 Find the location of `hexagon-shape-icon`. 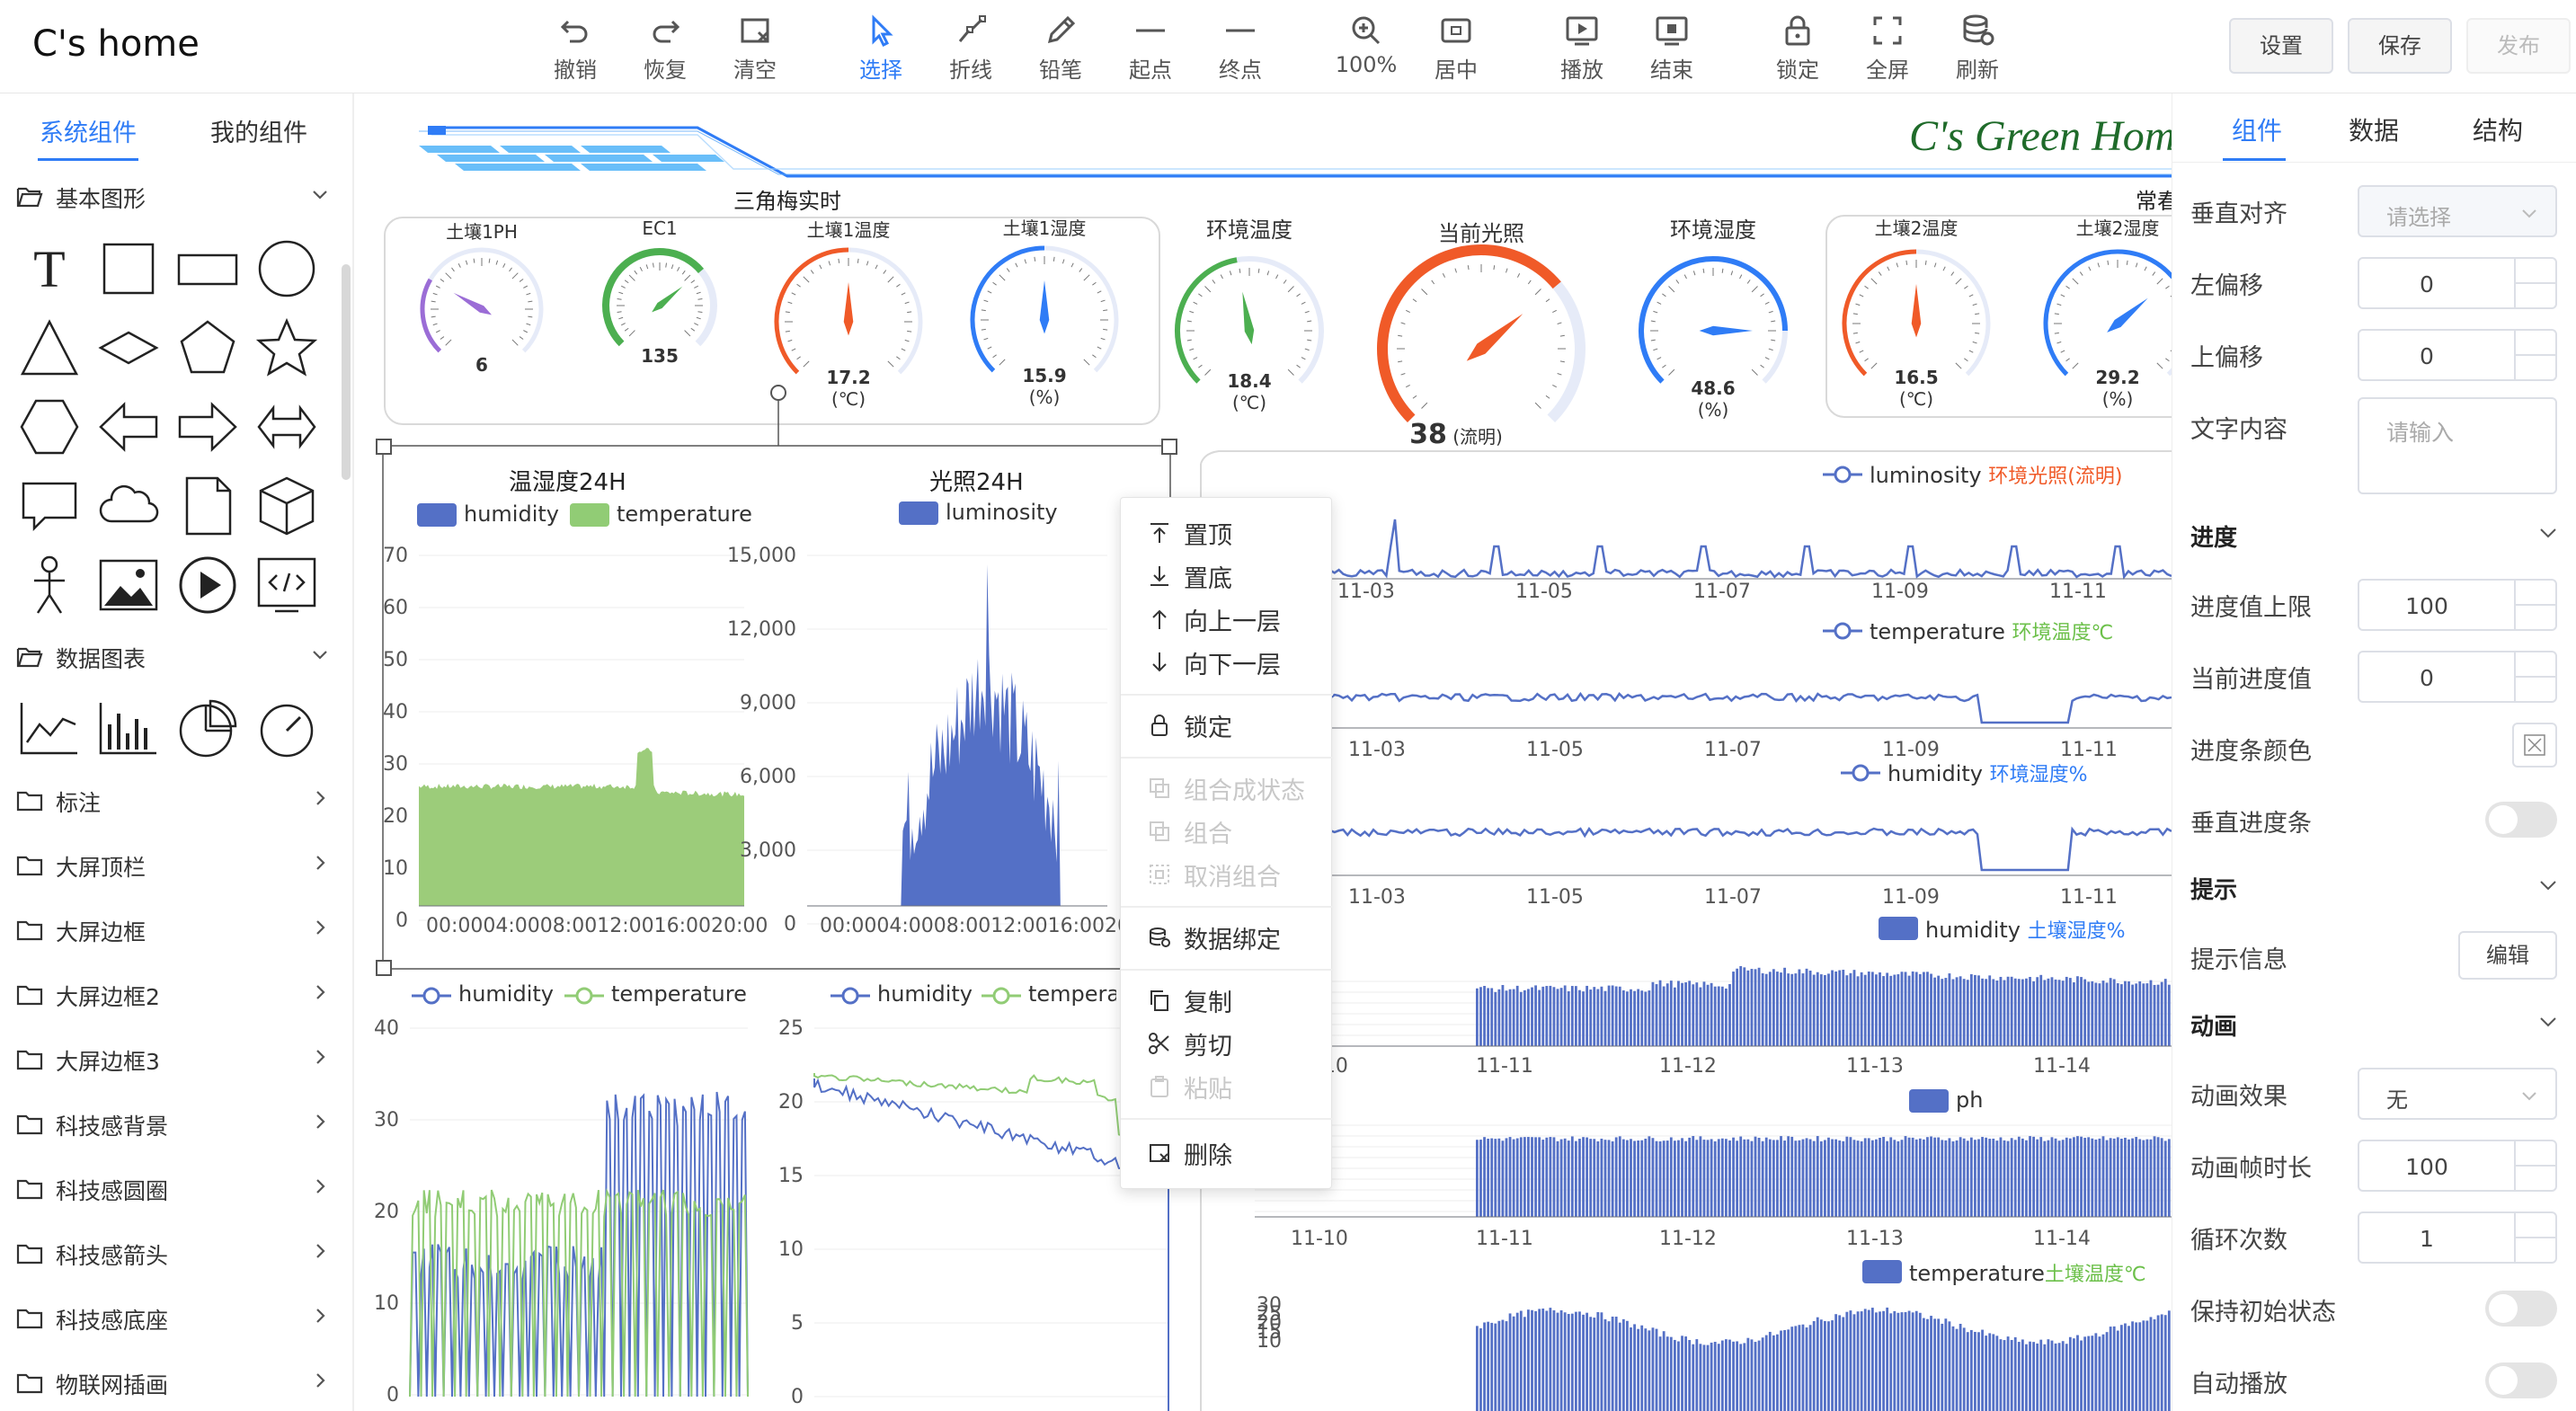

hexagon-shape-icon is located at coordinates (49, 426).